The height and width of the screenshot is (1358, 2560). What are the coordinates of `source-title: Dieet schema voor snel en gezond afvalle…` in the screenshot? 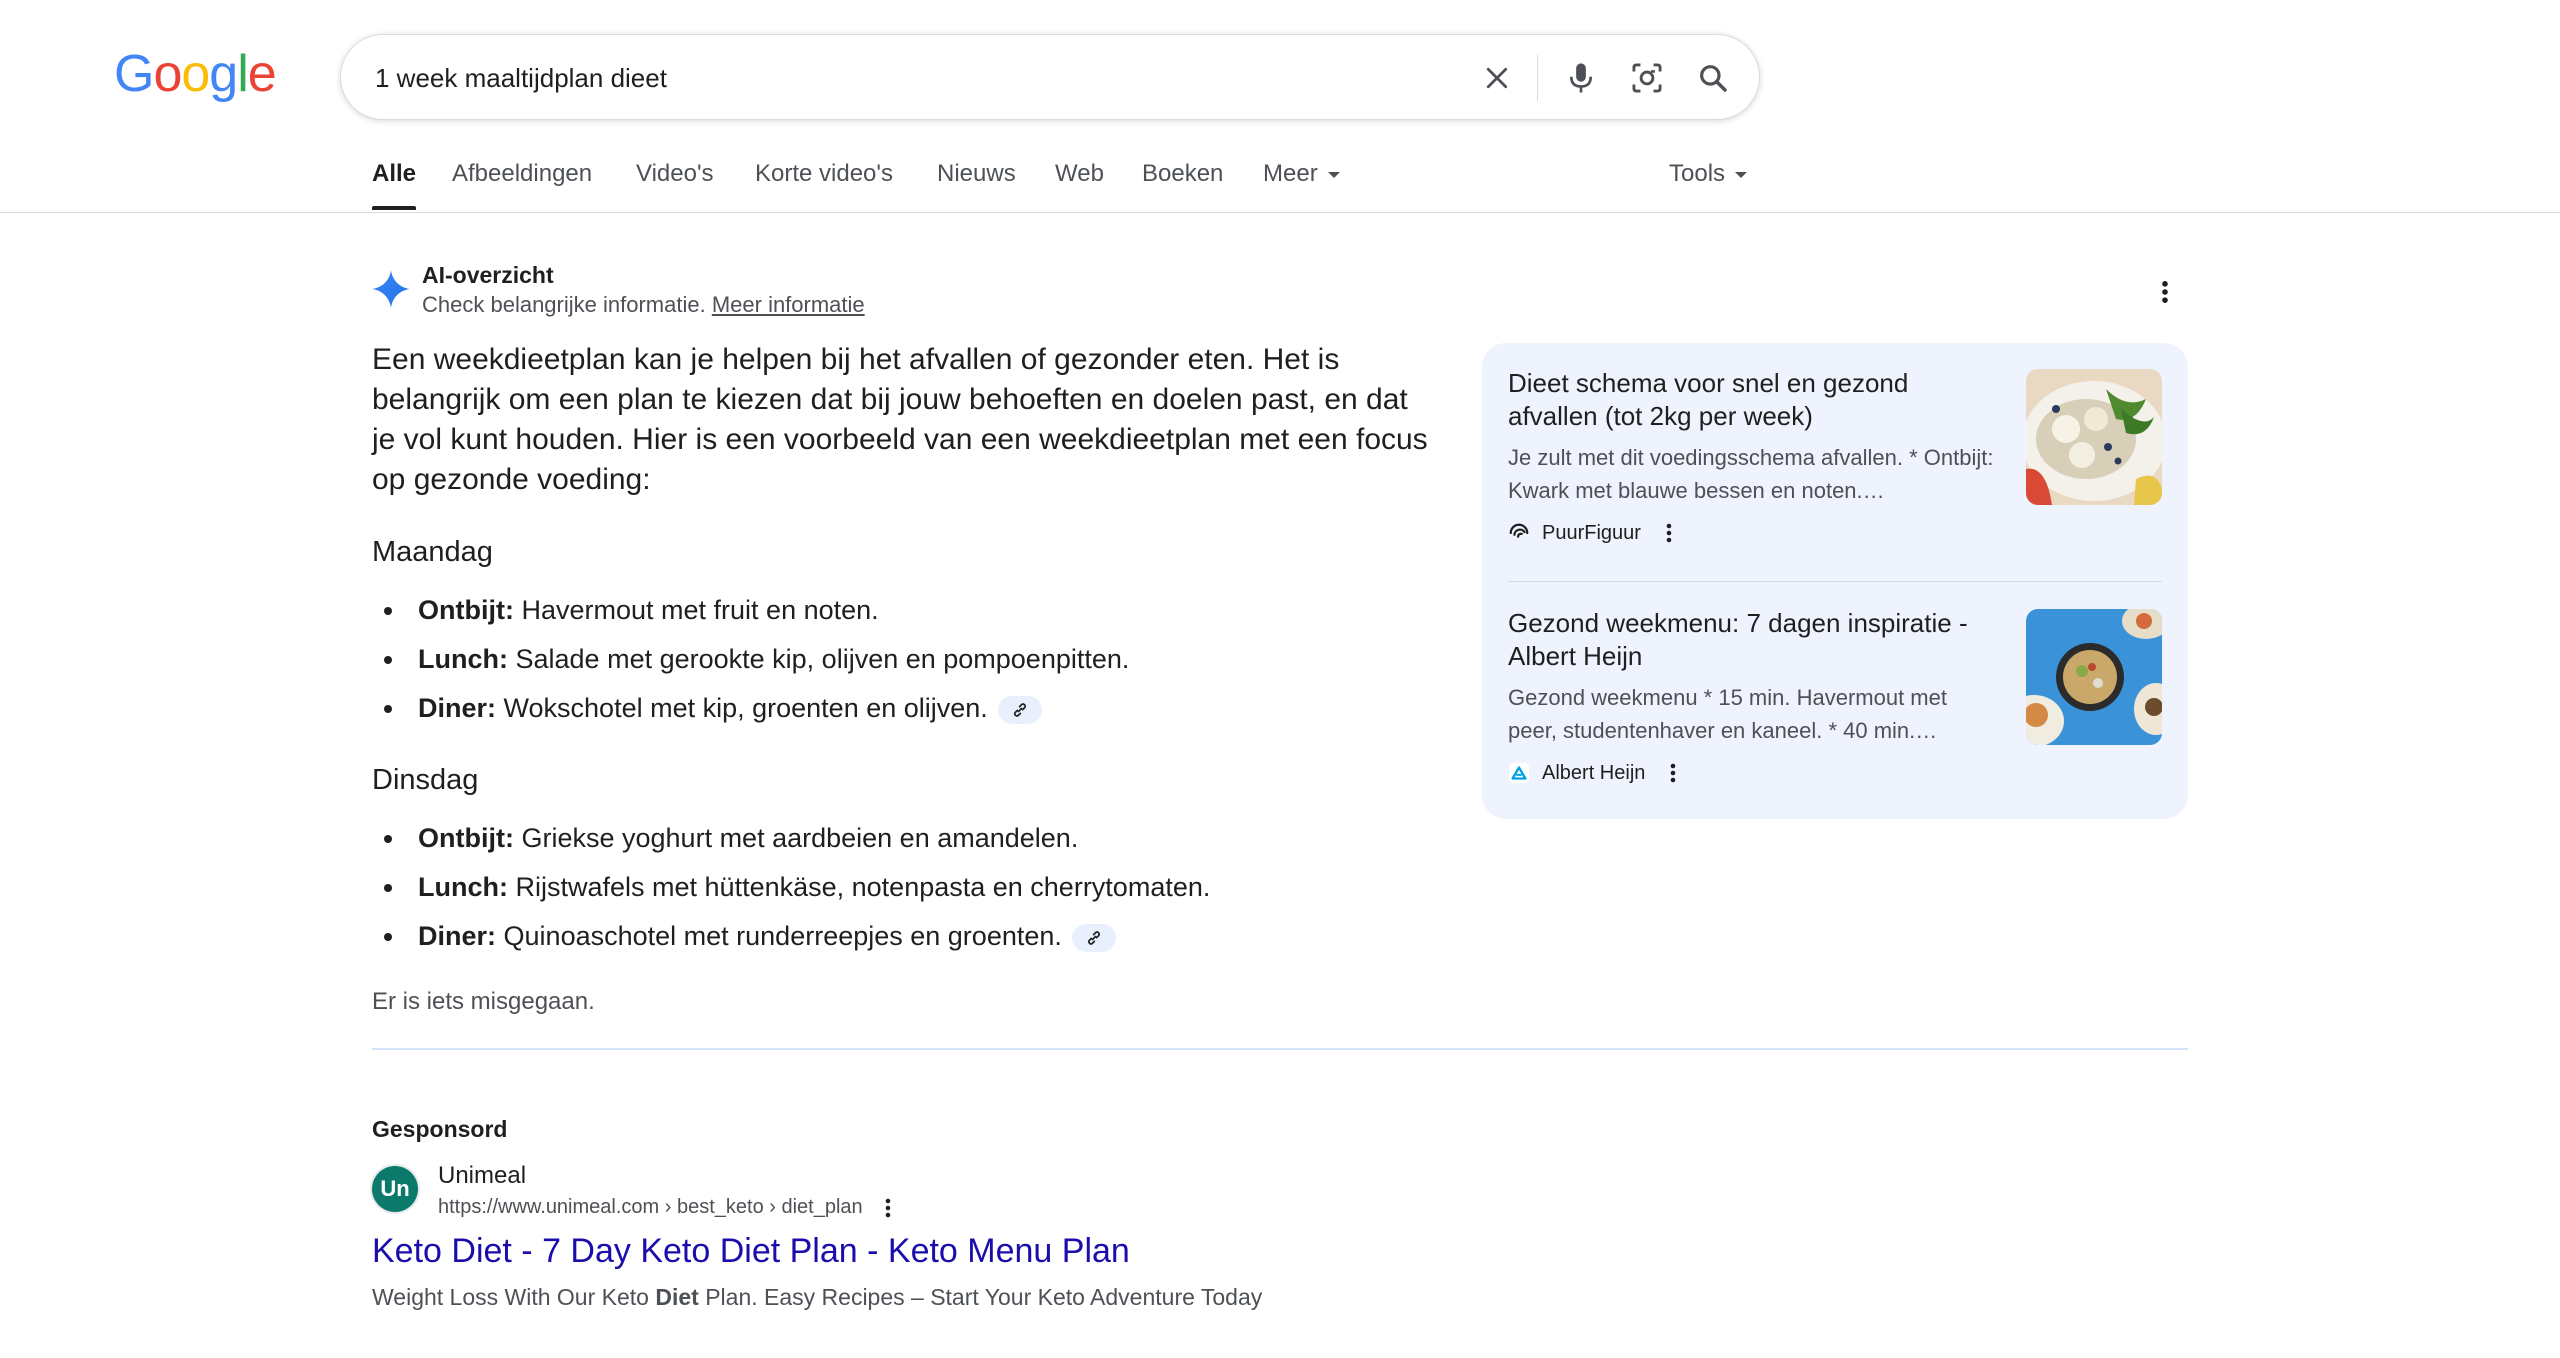 It's located at (1753, 400).